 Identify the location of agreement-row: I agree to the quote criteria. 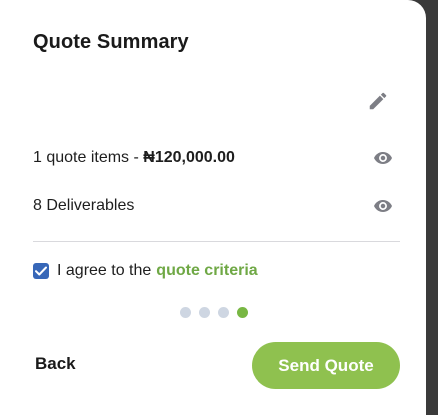
(145, 271).